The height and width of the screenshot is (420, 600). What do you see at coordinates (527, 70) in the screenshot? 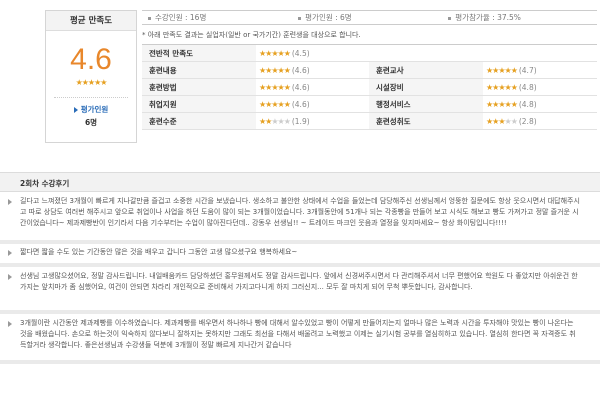
I see `item-score: (4.7)` at bounding box center [527, 70].